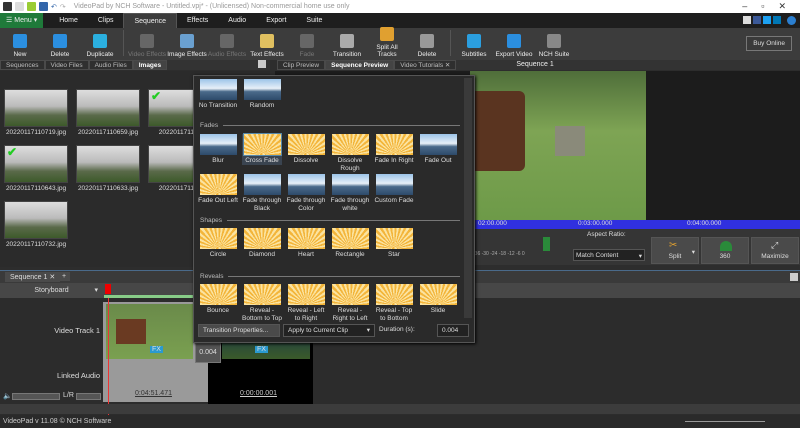 This screenshot has width=800, height=428. Describe the element at coordinates (36, 171) in the screenshot. I see `image-thumbnail: ✔ 20220117110643.jpg` at that location.